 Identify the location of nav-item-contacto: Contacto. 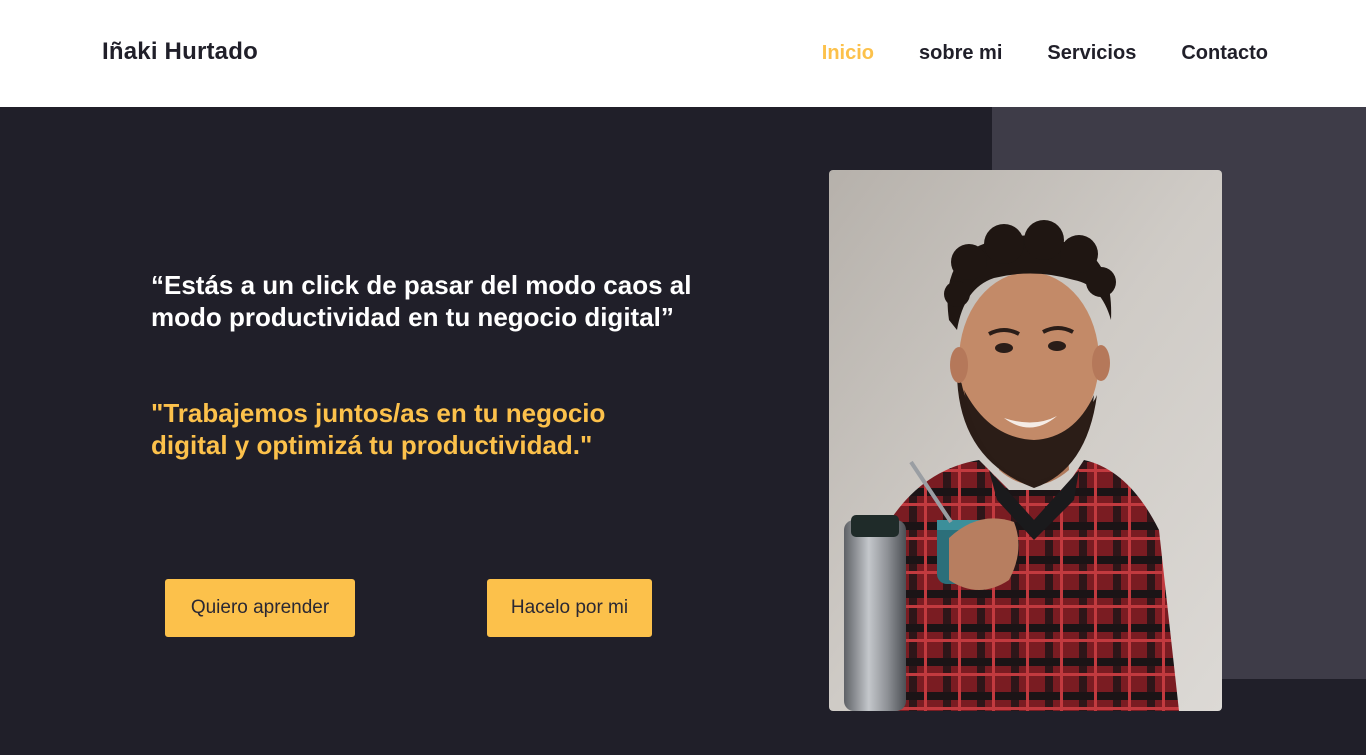
(1224, 53).